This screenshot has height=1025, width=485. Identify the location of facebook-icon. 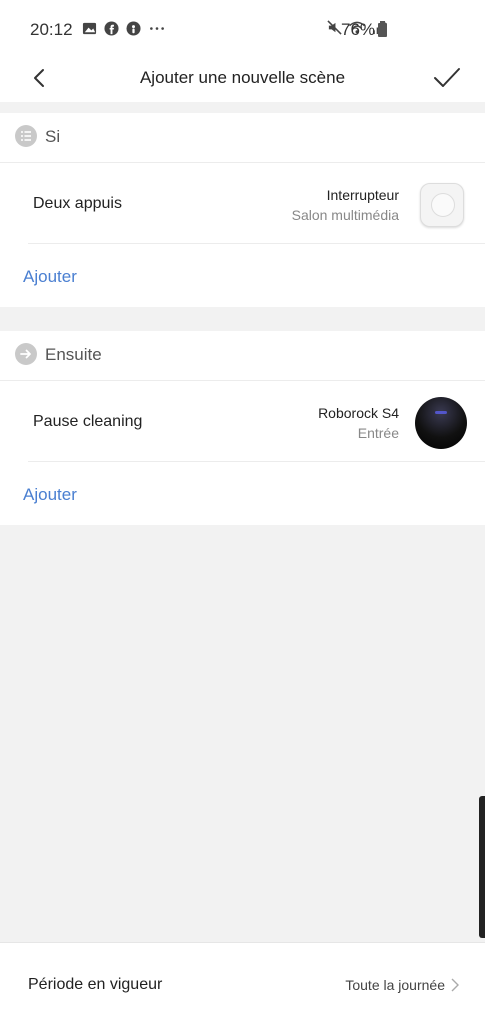
(111, 28).